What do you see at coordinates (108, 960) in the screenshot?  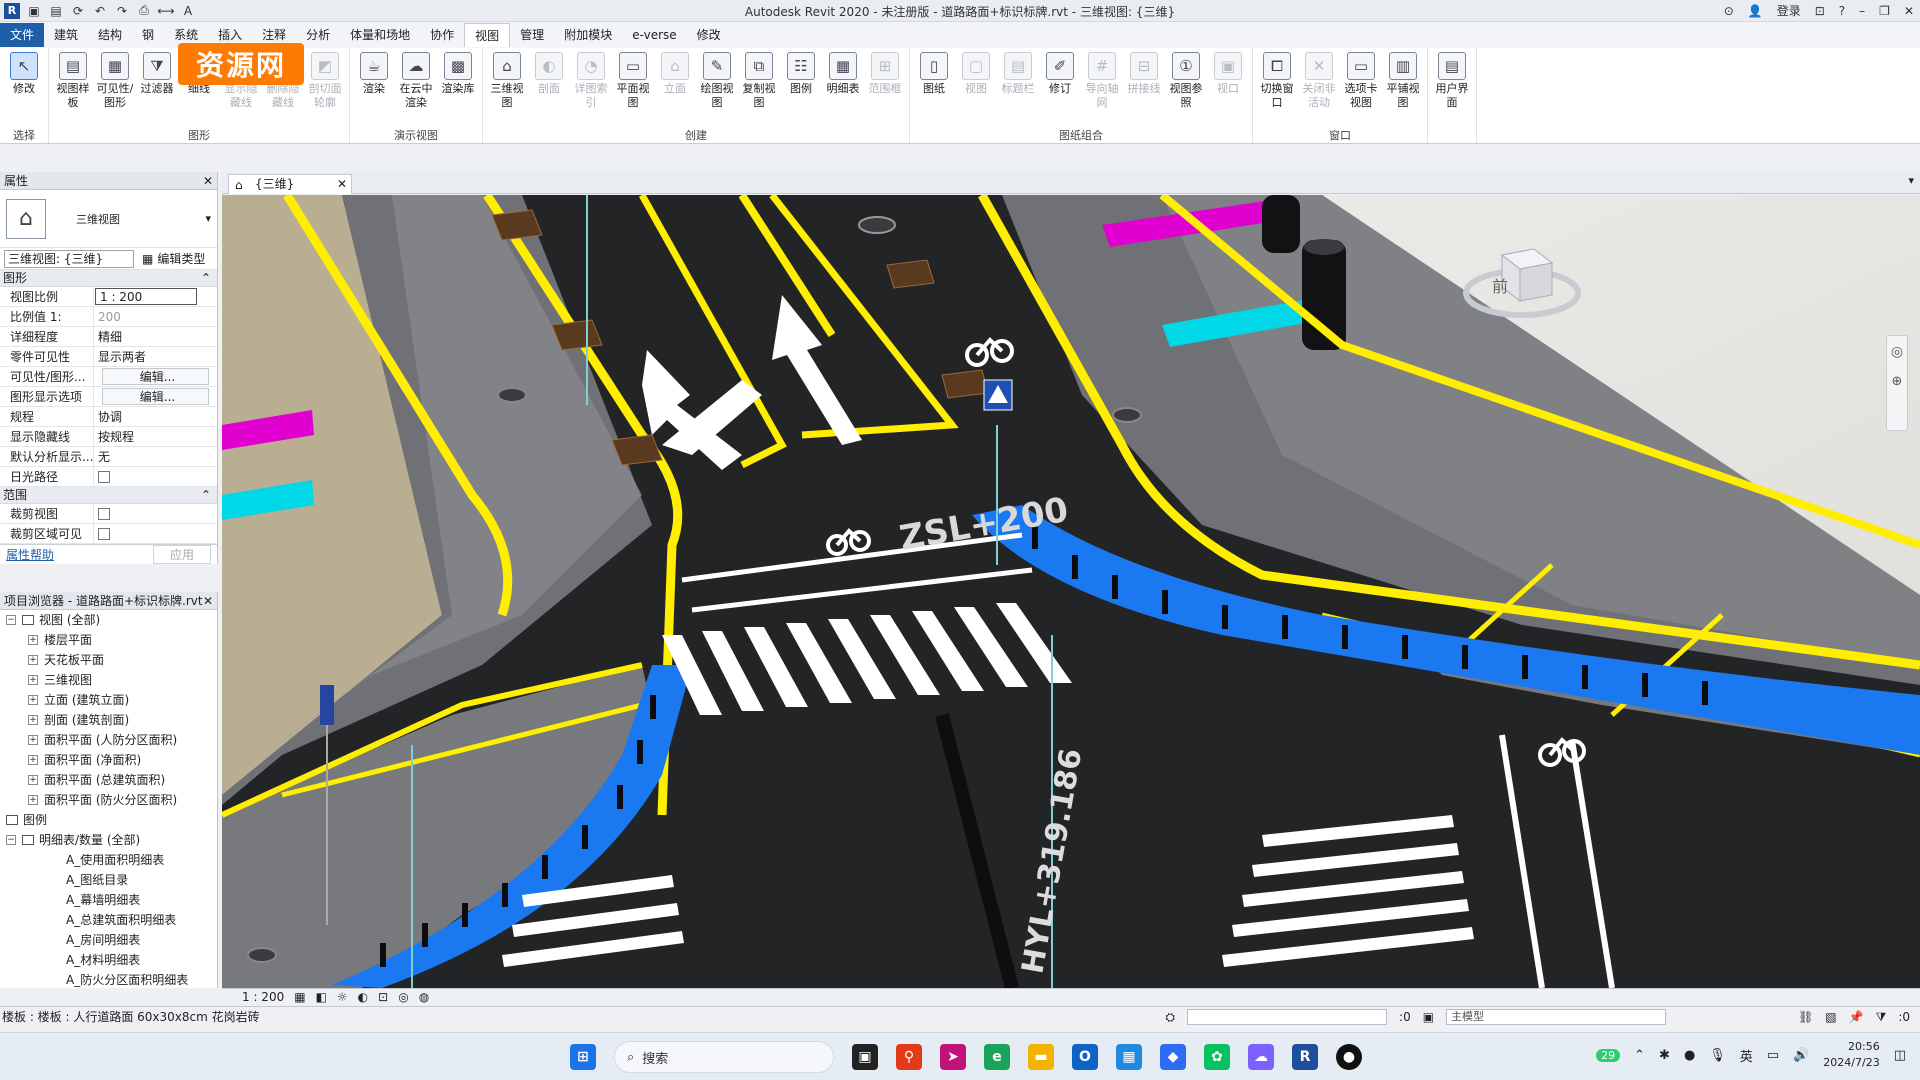 I see `browser-item: A_材料明细表` at bounding box center [108, 960].